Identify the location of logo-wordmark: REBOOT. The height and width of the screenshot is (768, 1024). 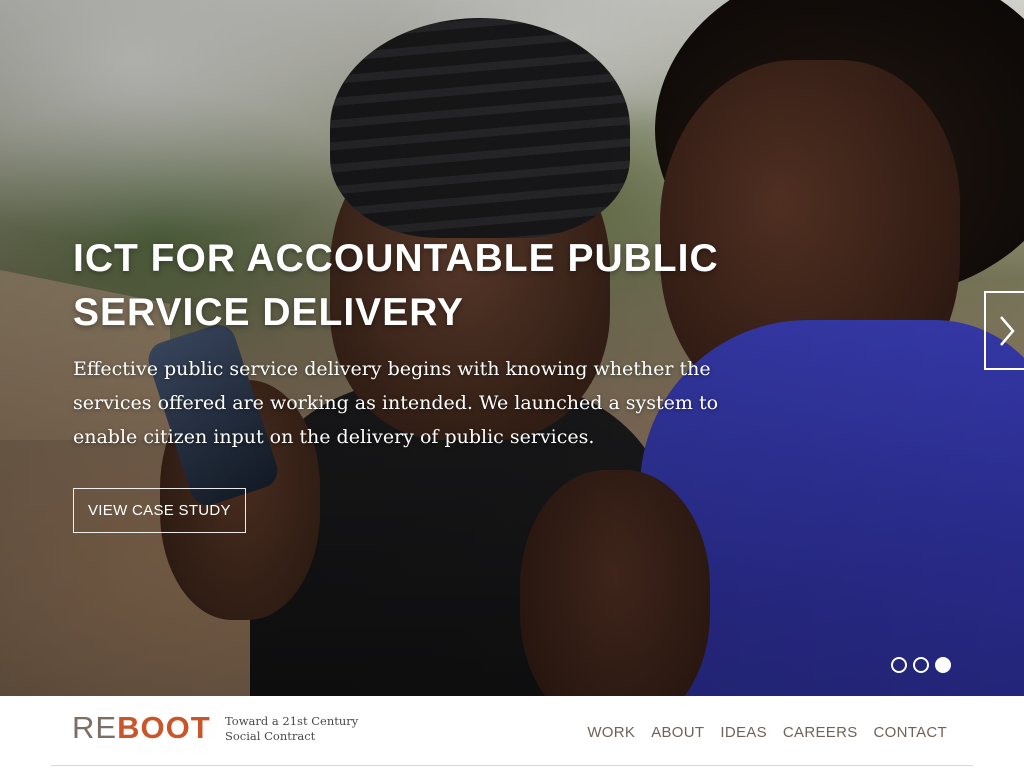
(141, 727).